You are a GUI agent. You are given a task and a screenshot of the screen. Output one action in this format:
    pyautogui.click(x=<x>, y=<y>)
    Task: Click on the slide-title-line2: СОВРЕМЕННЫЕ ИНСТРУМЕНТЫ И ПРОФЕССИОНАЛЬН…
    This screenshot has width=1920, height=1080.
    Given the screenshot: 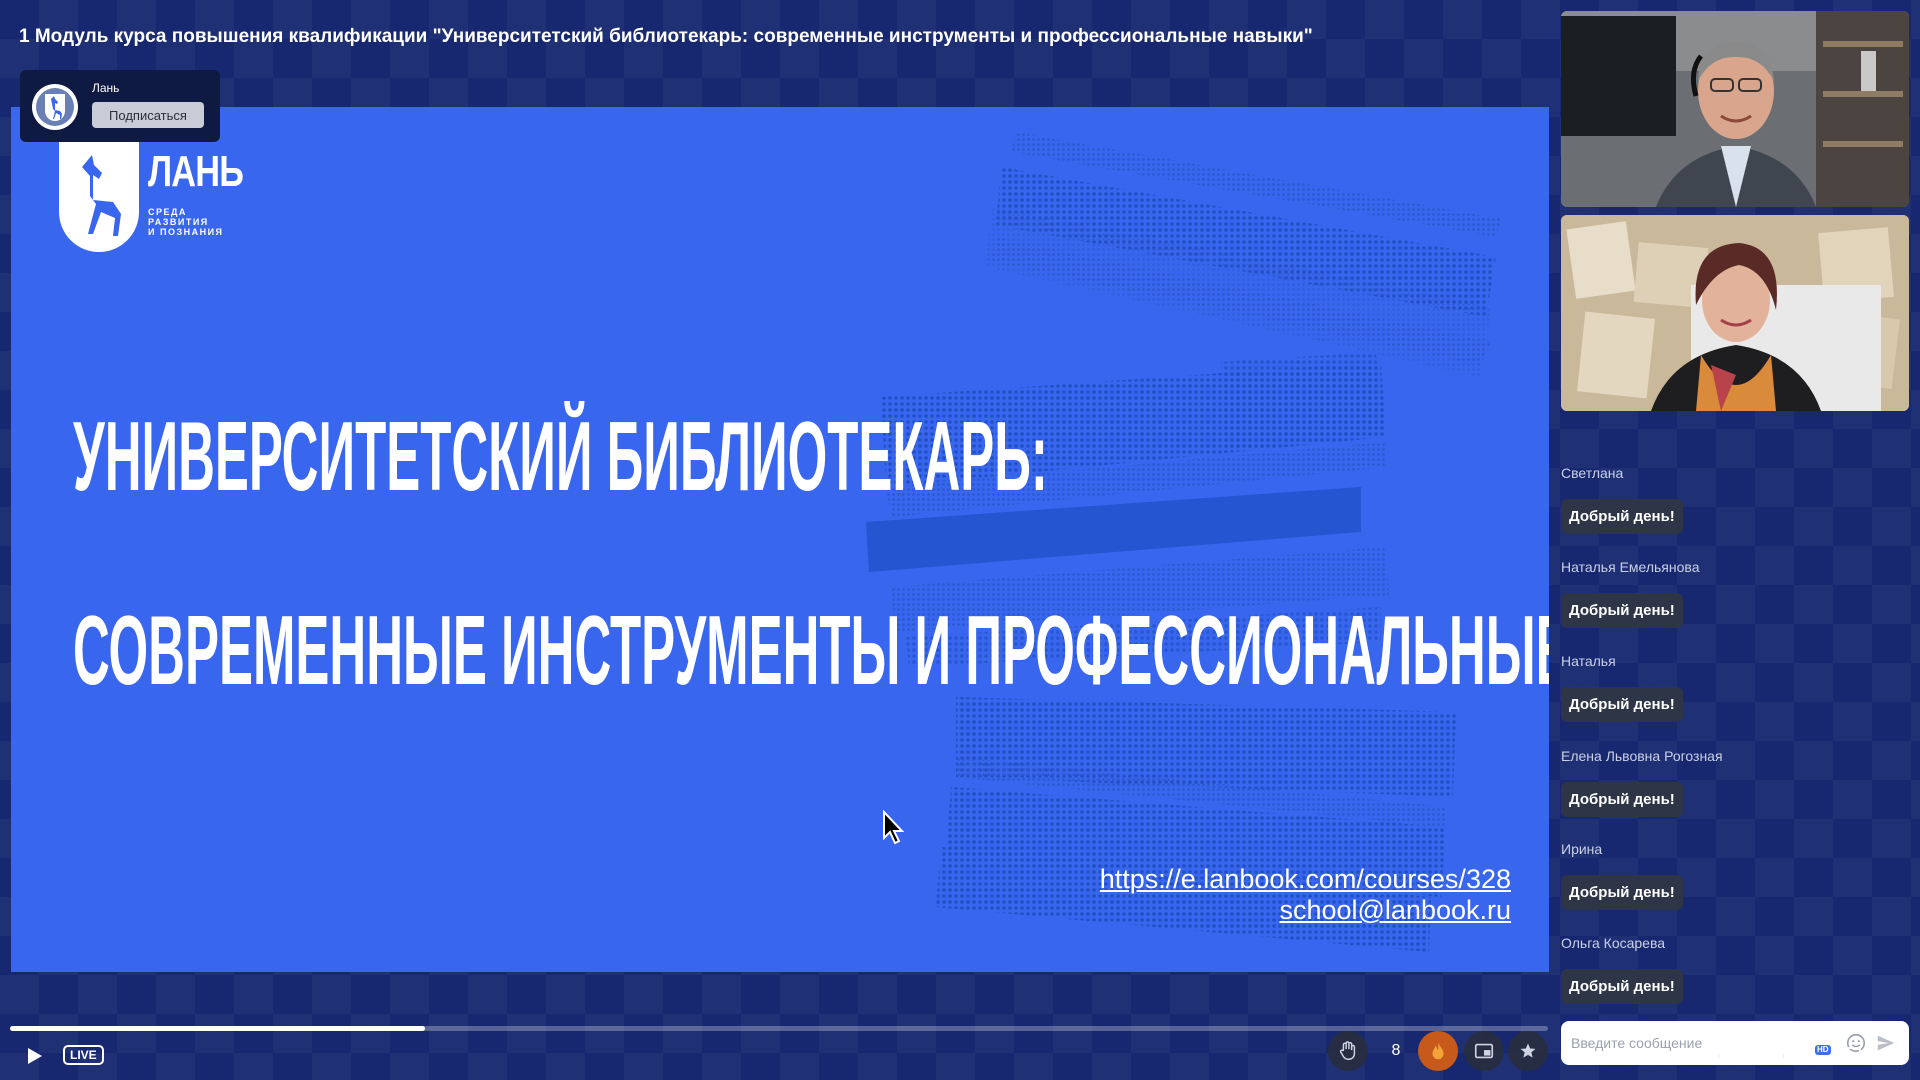 What is the action you would take?
    pyautogui.click(x=811, y=650)
    